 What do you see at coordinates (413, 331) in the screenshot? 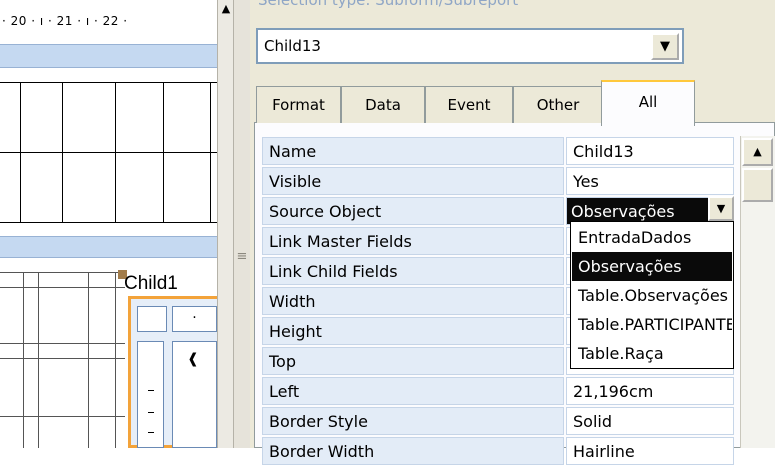
I see `property-name: Height` at bounding box center [413, 331].